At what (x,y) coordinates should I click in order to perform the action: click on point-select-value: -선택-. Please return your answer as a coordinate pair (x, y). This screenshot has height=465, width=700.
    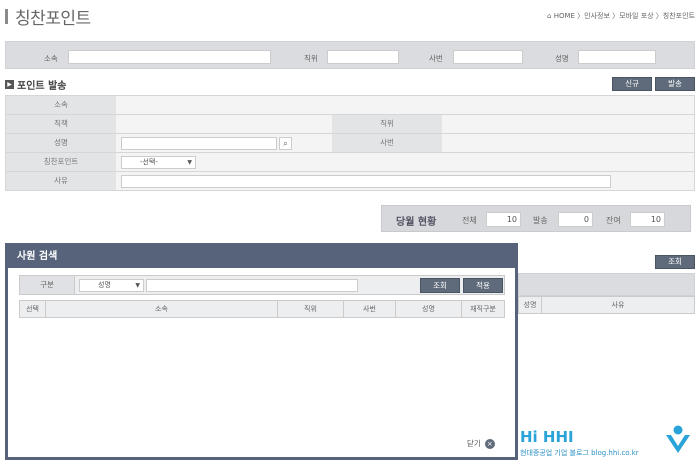
    Looking at the image, I should click on (149, 162).